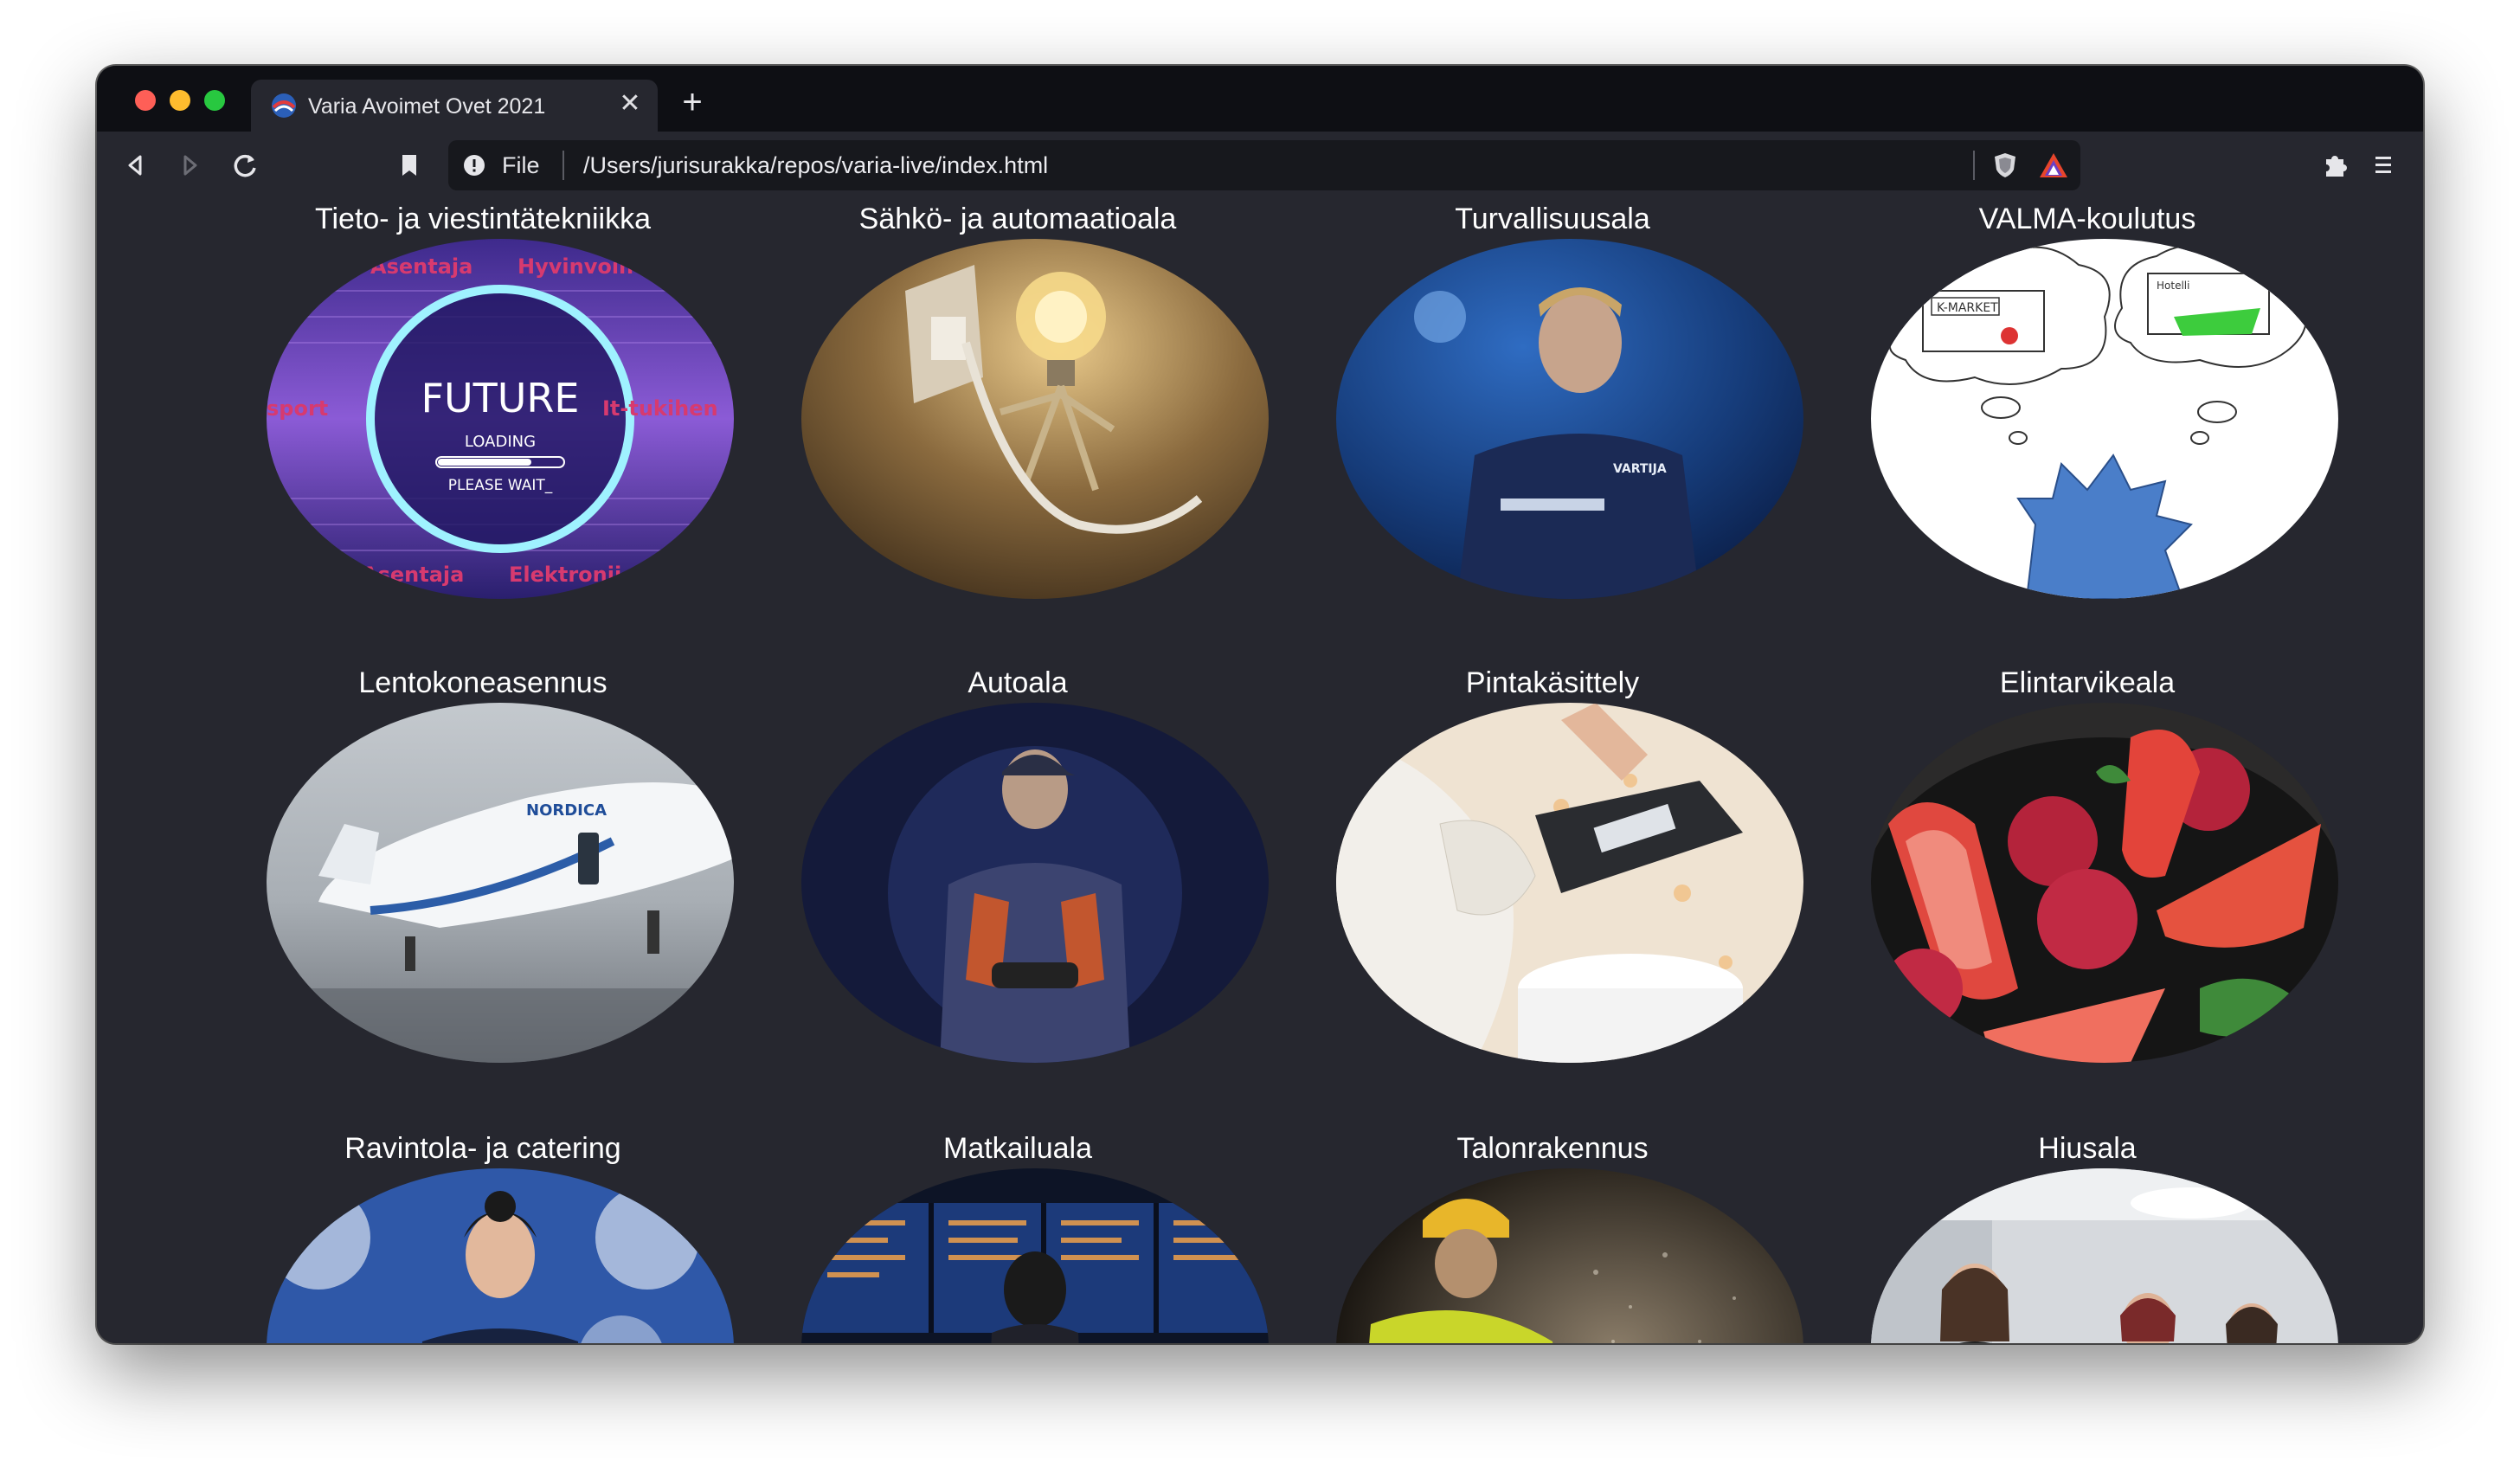 This screenshot has height=1473, width=2520. I want to click on minimize-window-button, so click(180, 100).